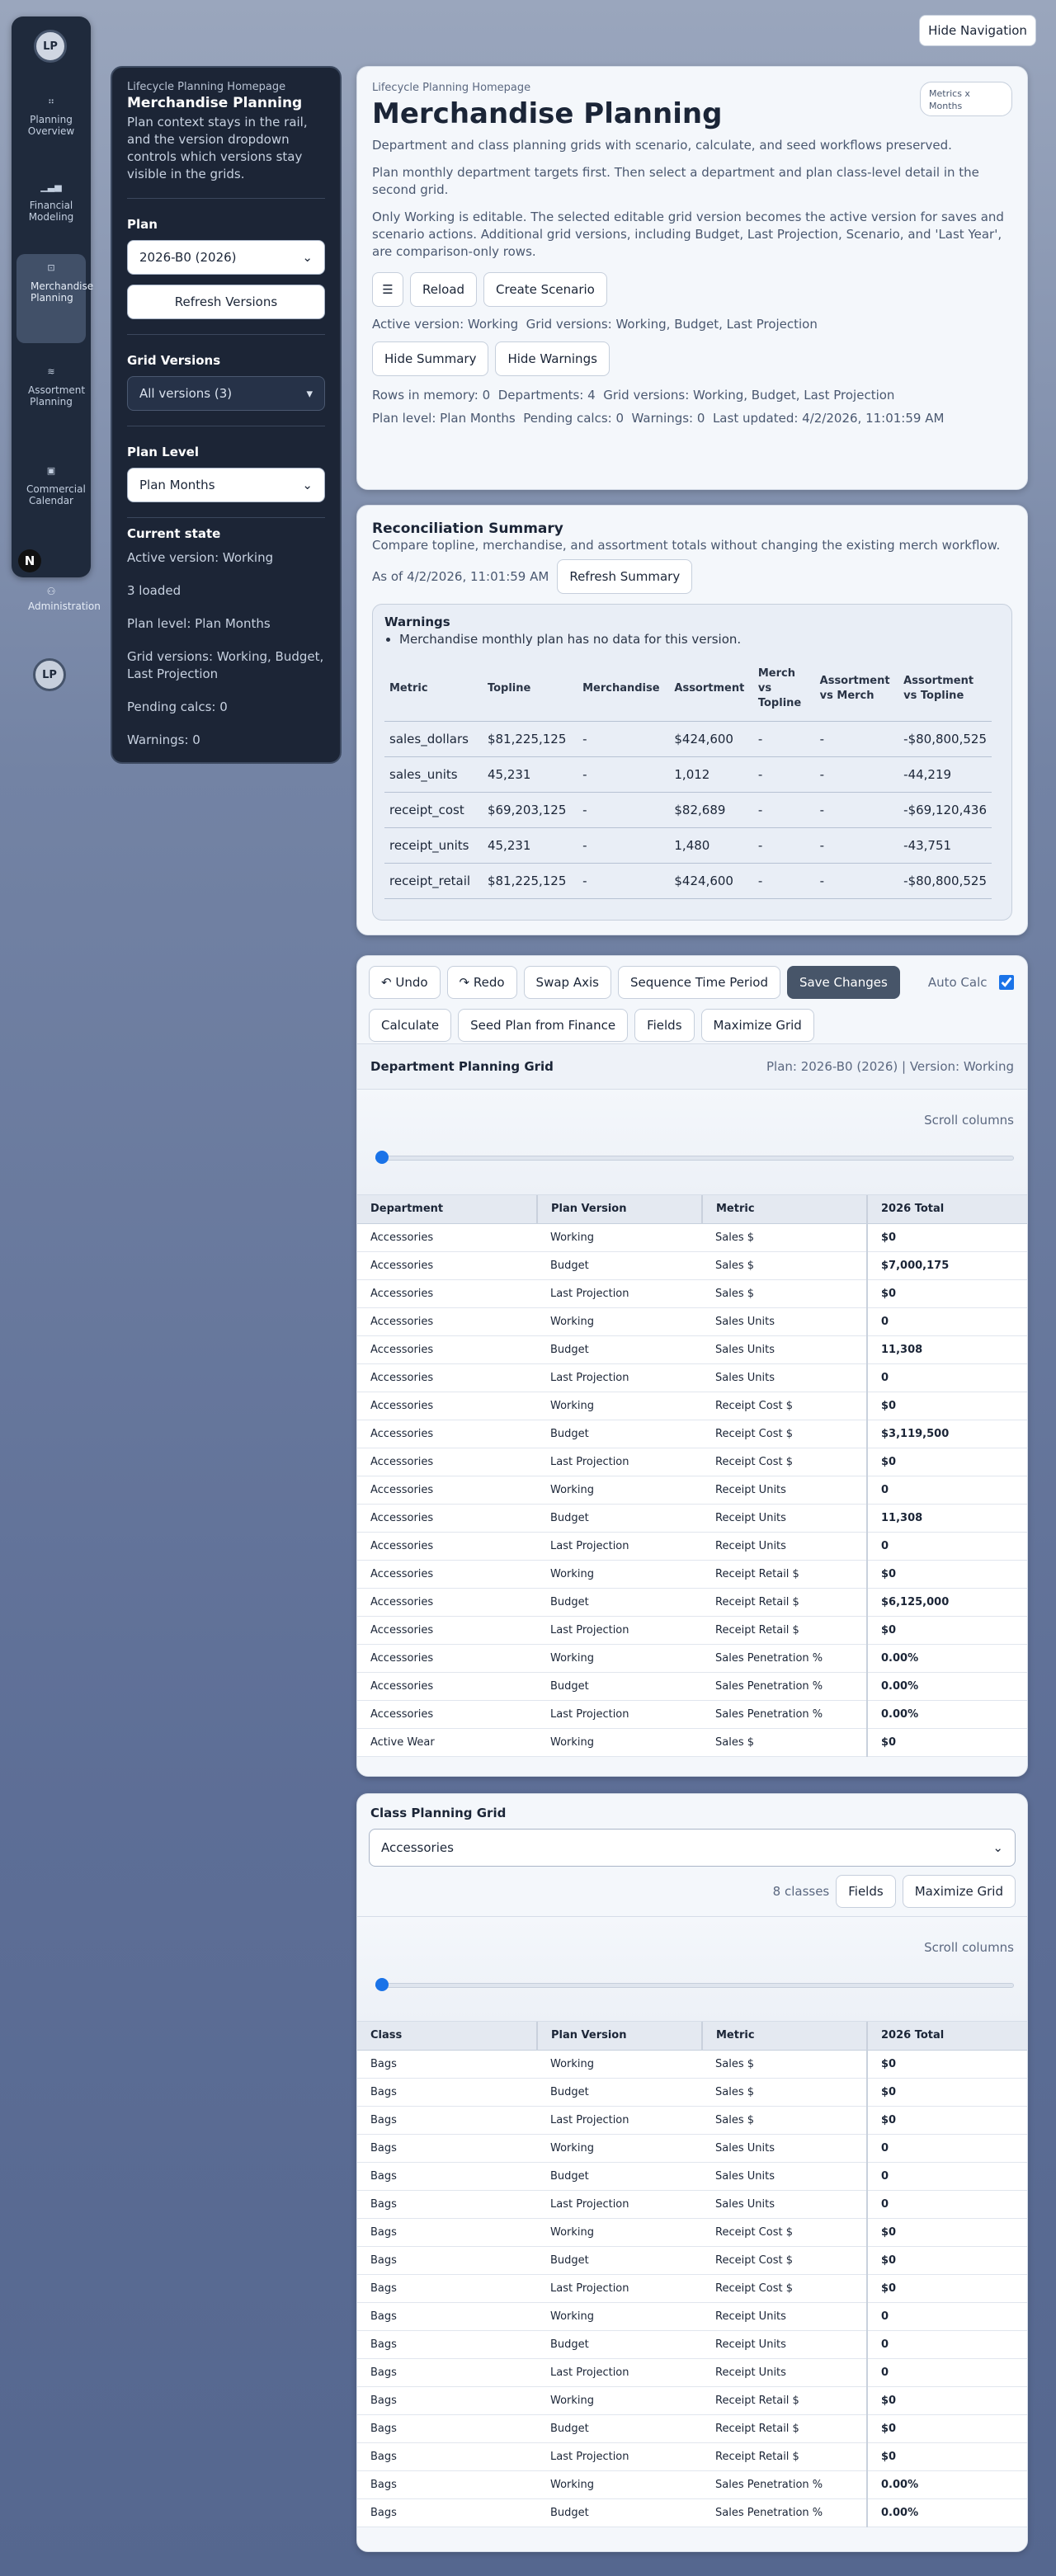 This screenshot has height=2576, width=1056. Describe the element at coordinates (692, 2400) in the screenshot. I see `table-row: Bags Working Receipt Retail $ $0` at that location.